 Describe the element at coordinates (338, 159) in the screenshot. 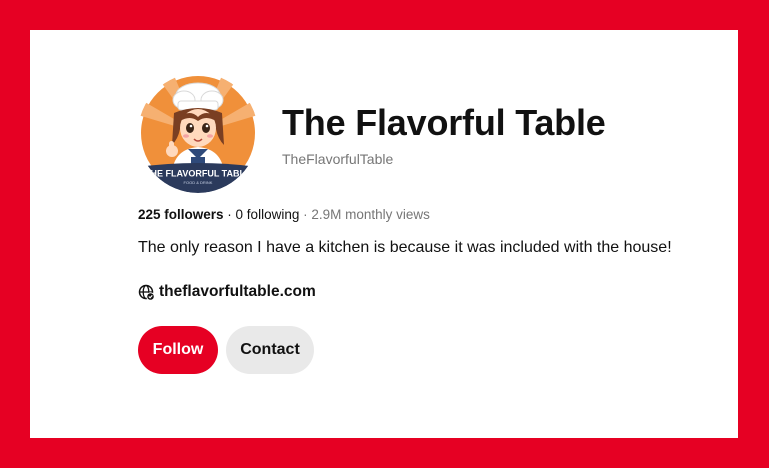

I see `profile-handle: TheFlavorfulTable` at that location.